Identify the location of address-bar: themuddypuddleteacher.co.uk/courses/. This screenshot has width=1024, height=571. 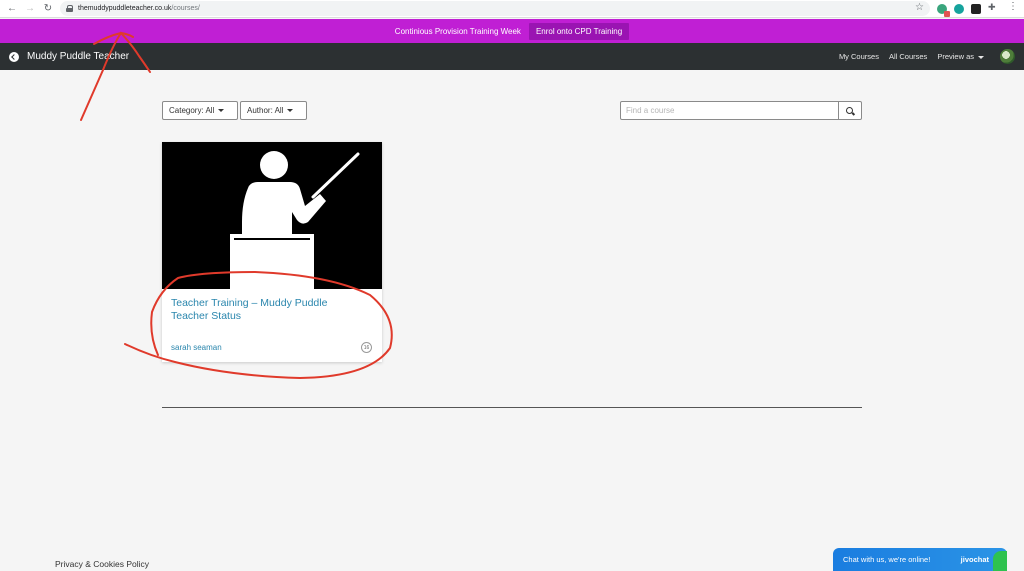
(495, 8).